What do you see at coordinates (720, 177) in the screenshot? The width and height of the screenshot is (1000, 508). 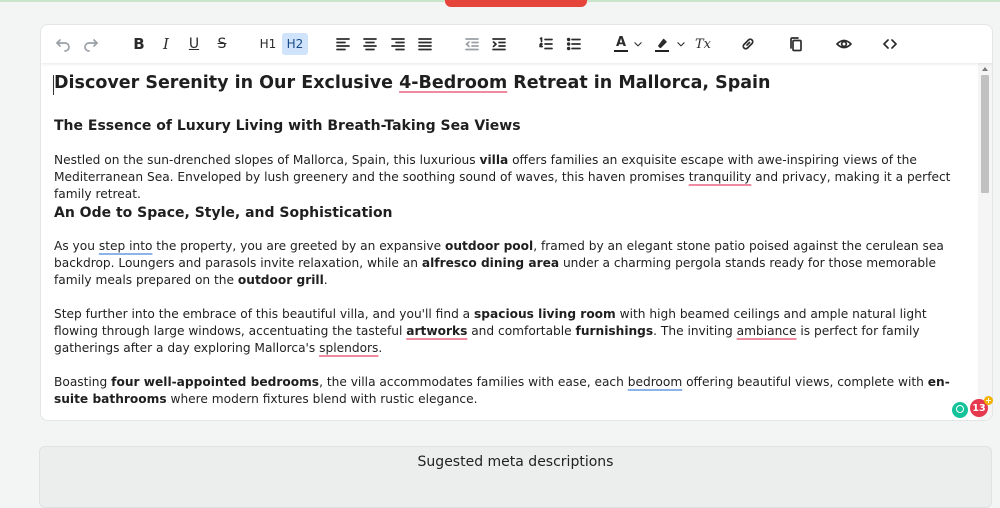 I see `p1-spell-tranquility: tranquility` at bounding box center [720, 177].